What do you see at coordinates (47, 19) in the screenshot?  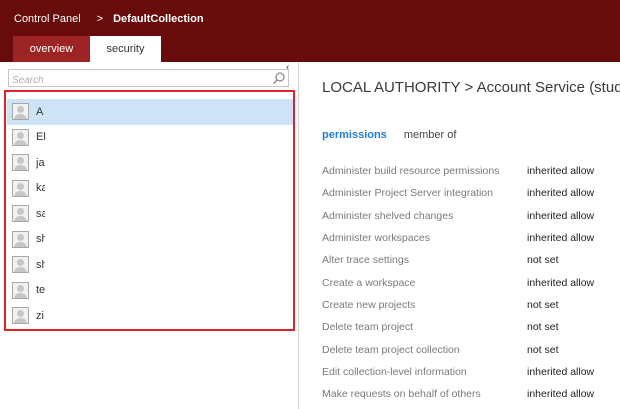 I see `breadcrumb-control-panel: Control Panel` at bounding box center [47, 19].